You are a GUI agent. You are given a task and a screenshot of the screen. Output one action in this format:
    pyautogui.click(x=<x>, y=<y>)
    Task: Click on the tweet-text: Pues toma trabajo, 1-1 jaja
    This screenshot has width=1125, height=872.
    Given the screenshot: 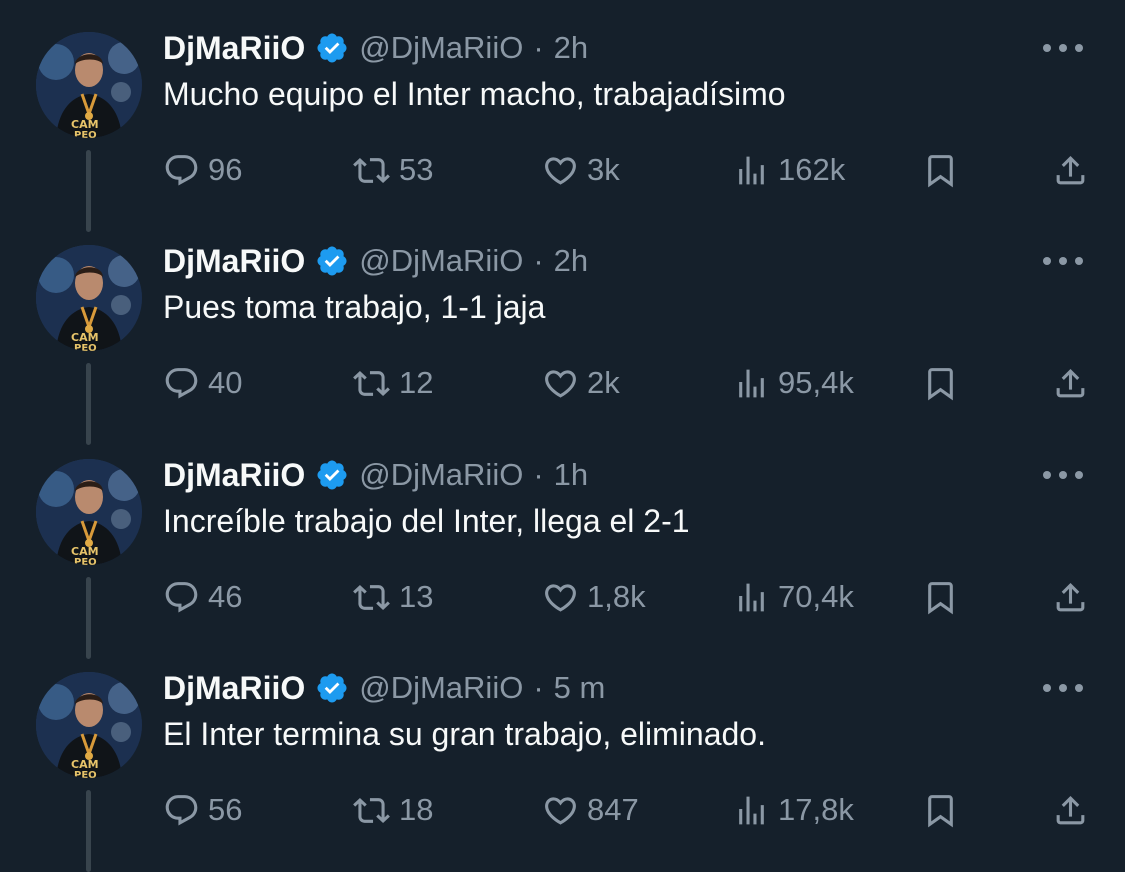 What is the action you would take?
    pyautogui.click(x=354, y=307)
    